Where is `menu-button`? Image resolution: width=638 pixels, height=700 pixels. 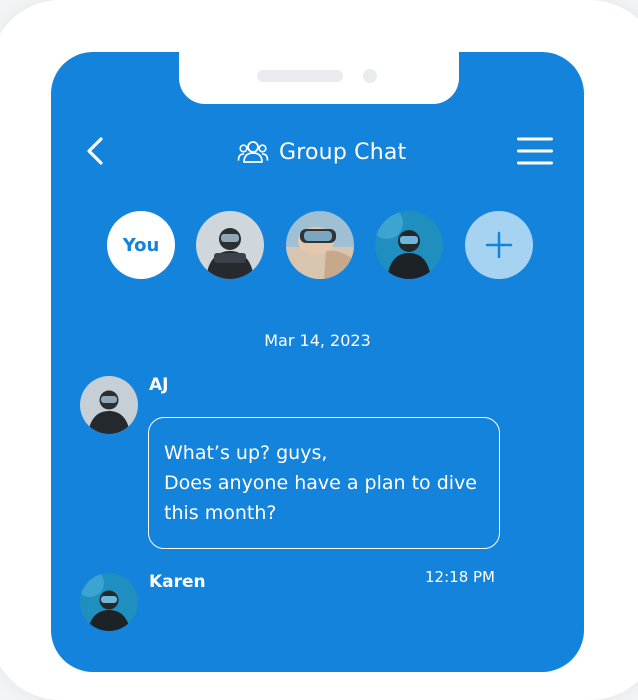 menu-button is located at coordinates (535, 151).